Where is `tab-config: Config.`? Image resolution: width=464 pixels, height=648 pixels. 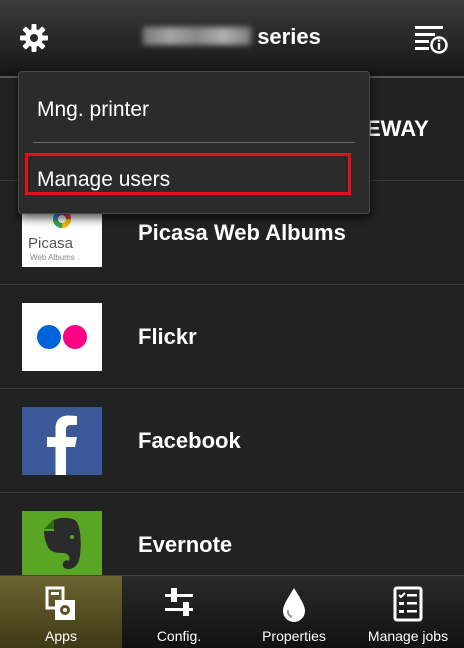 tab-config: Config. is located at coordinates (179, 612).